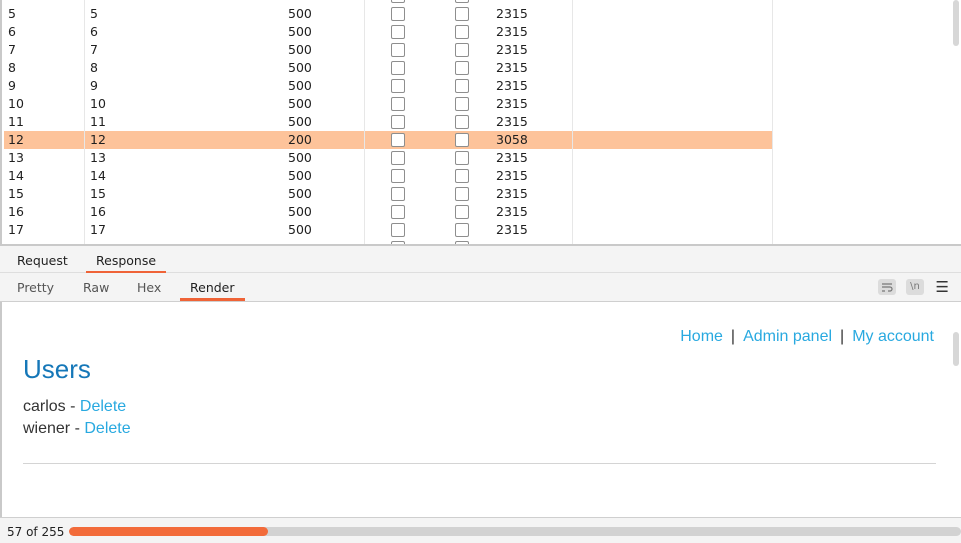 The height and width of the screenshot is (543, 961). What do you see at coordinates (388, 212) in the screenshot?
I see `table-row: 16 16 500 2315` at bounding box center [388, 212].